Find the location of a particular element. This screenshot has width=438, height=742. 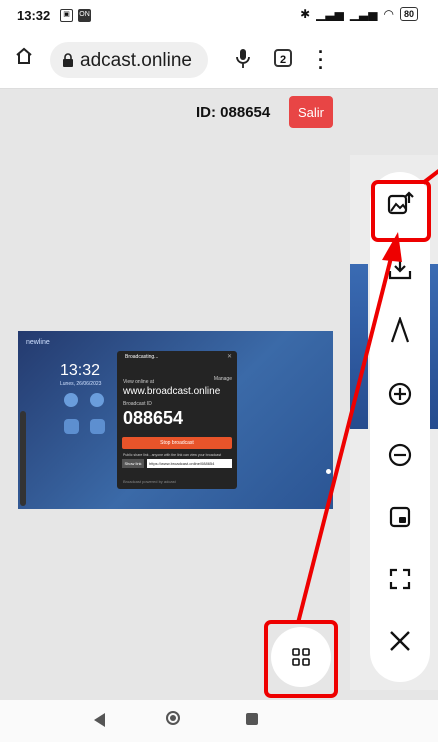

zoom-in-icon is located at coordinates (400, 394).